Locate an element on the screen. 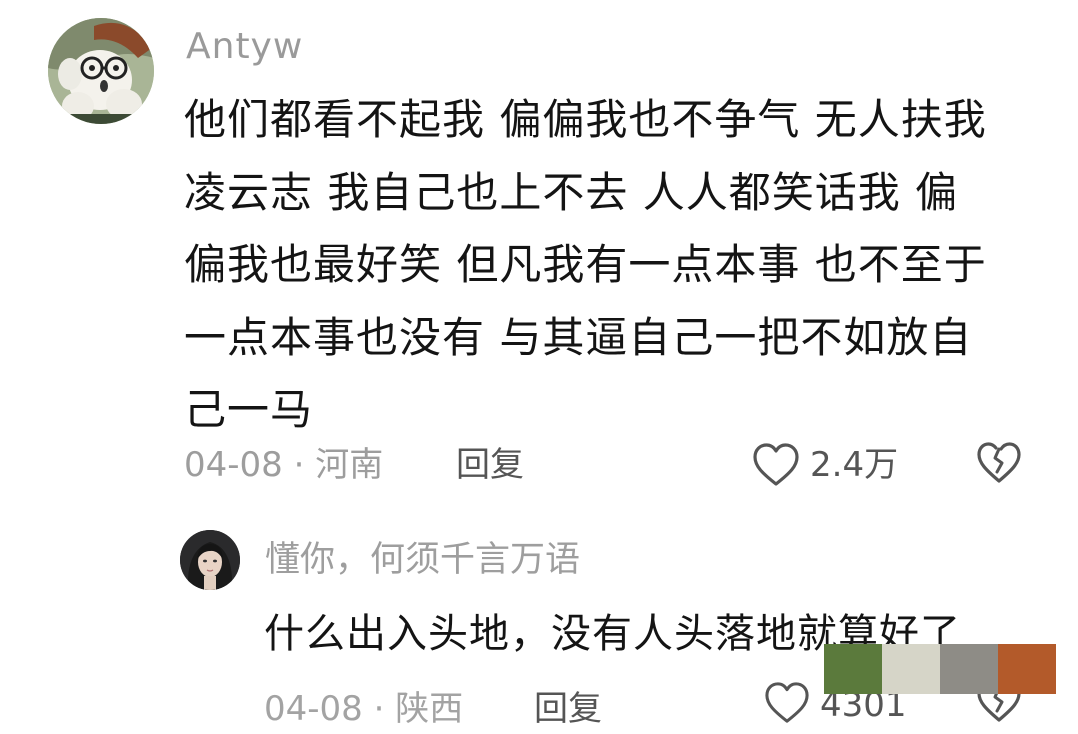 The width and height of the screenshot is (1078, 734). like-count: 2.4万 is located at coordinates (854, 465).